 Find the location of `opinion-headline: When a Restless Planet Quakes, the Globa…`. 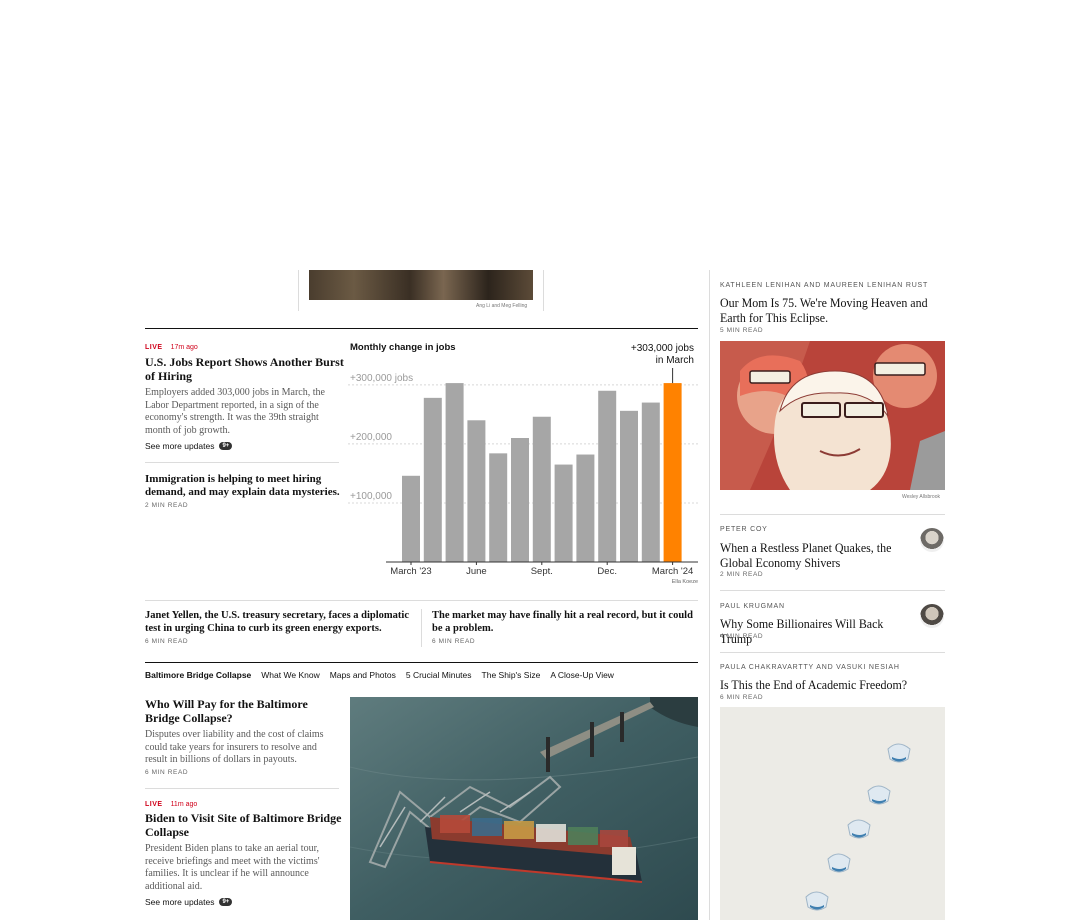

opinion-headline: When a Restless Planet Quakes, the Globa… is located at coordinates (814, 555).